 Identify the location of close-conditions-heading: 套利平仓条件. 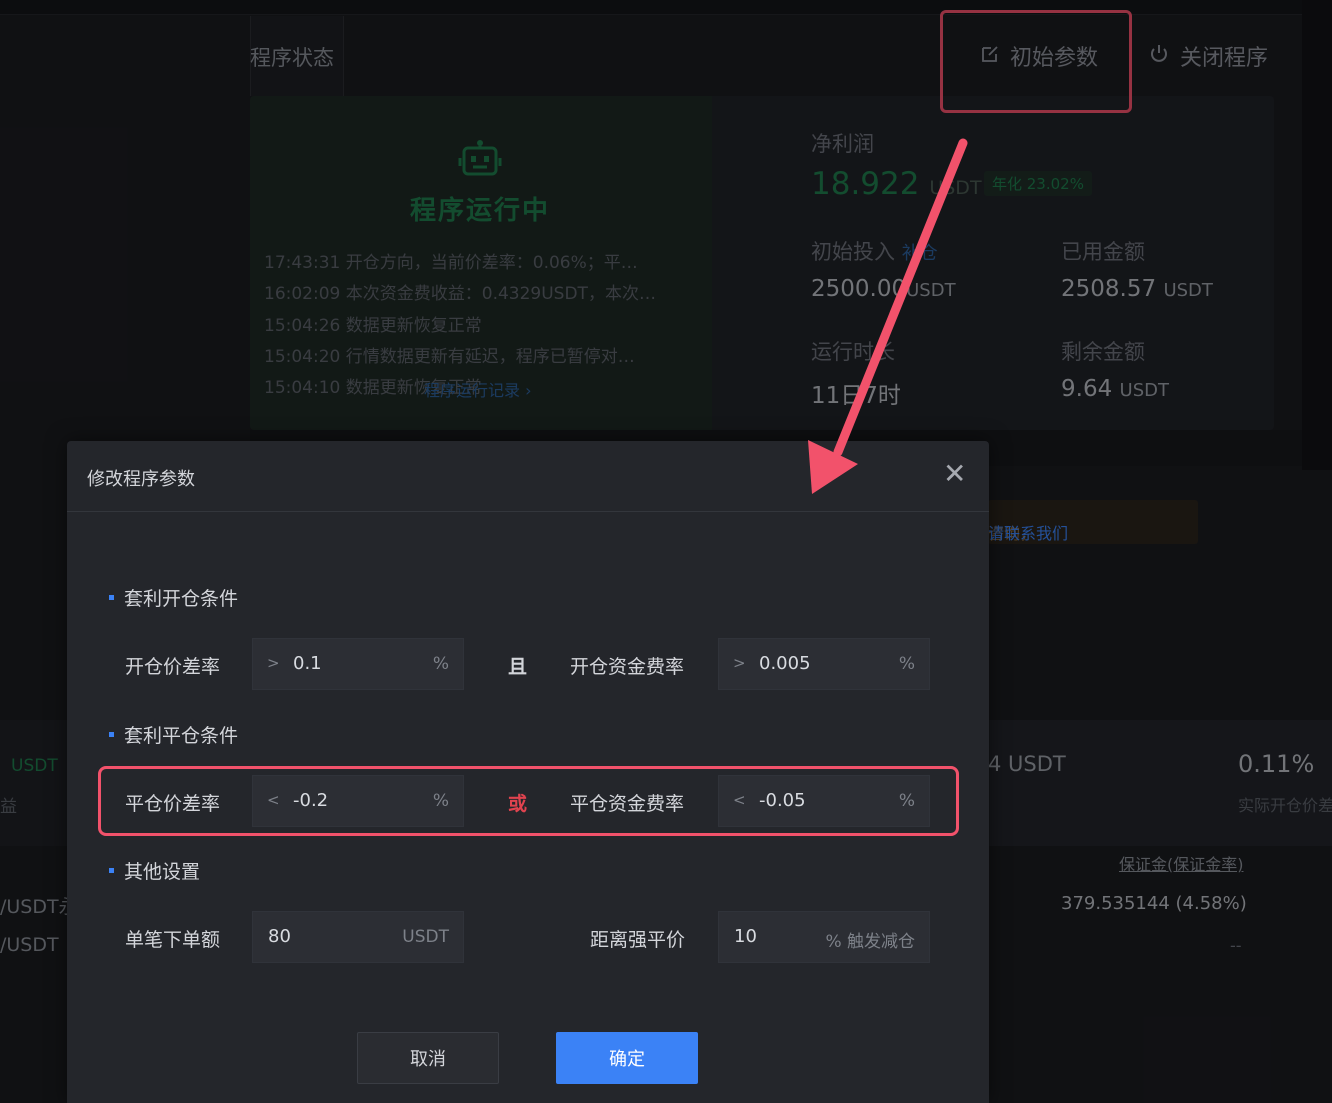
(173, 734).